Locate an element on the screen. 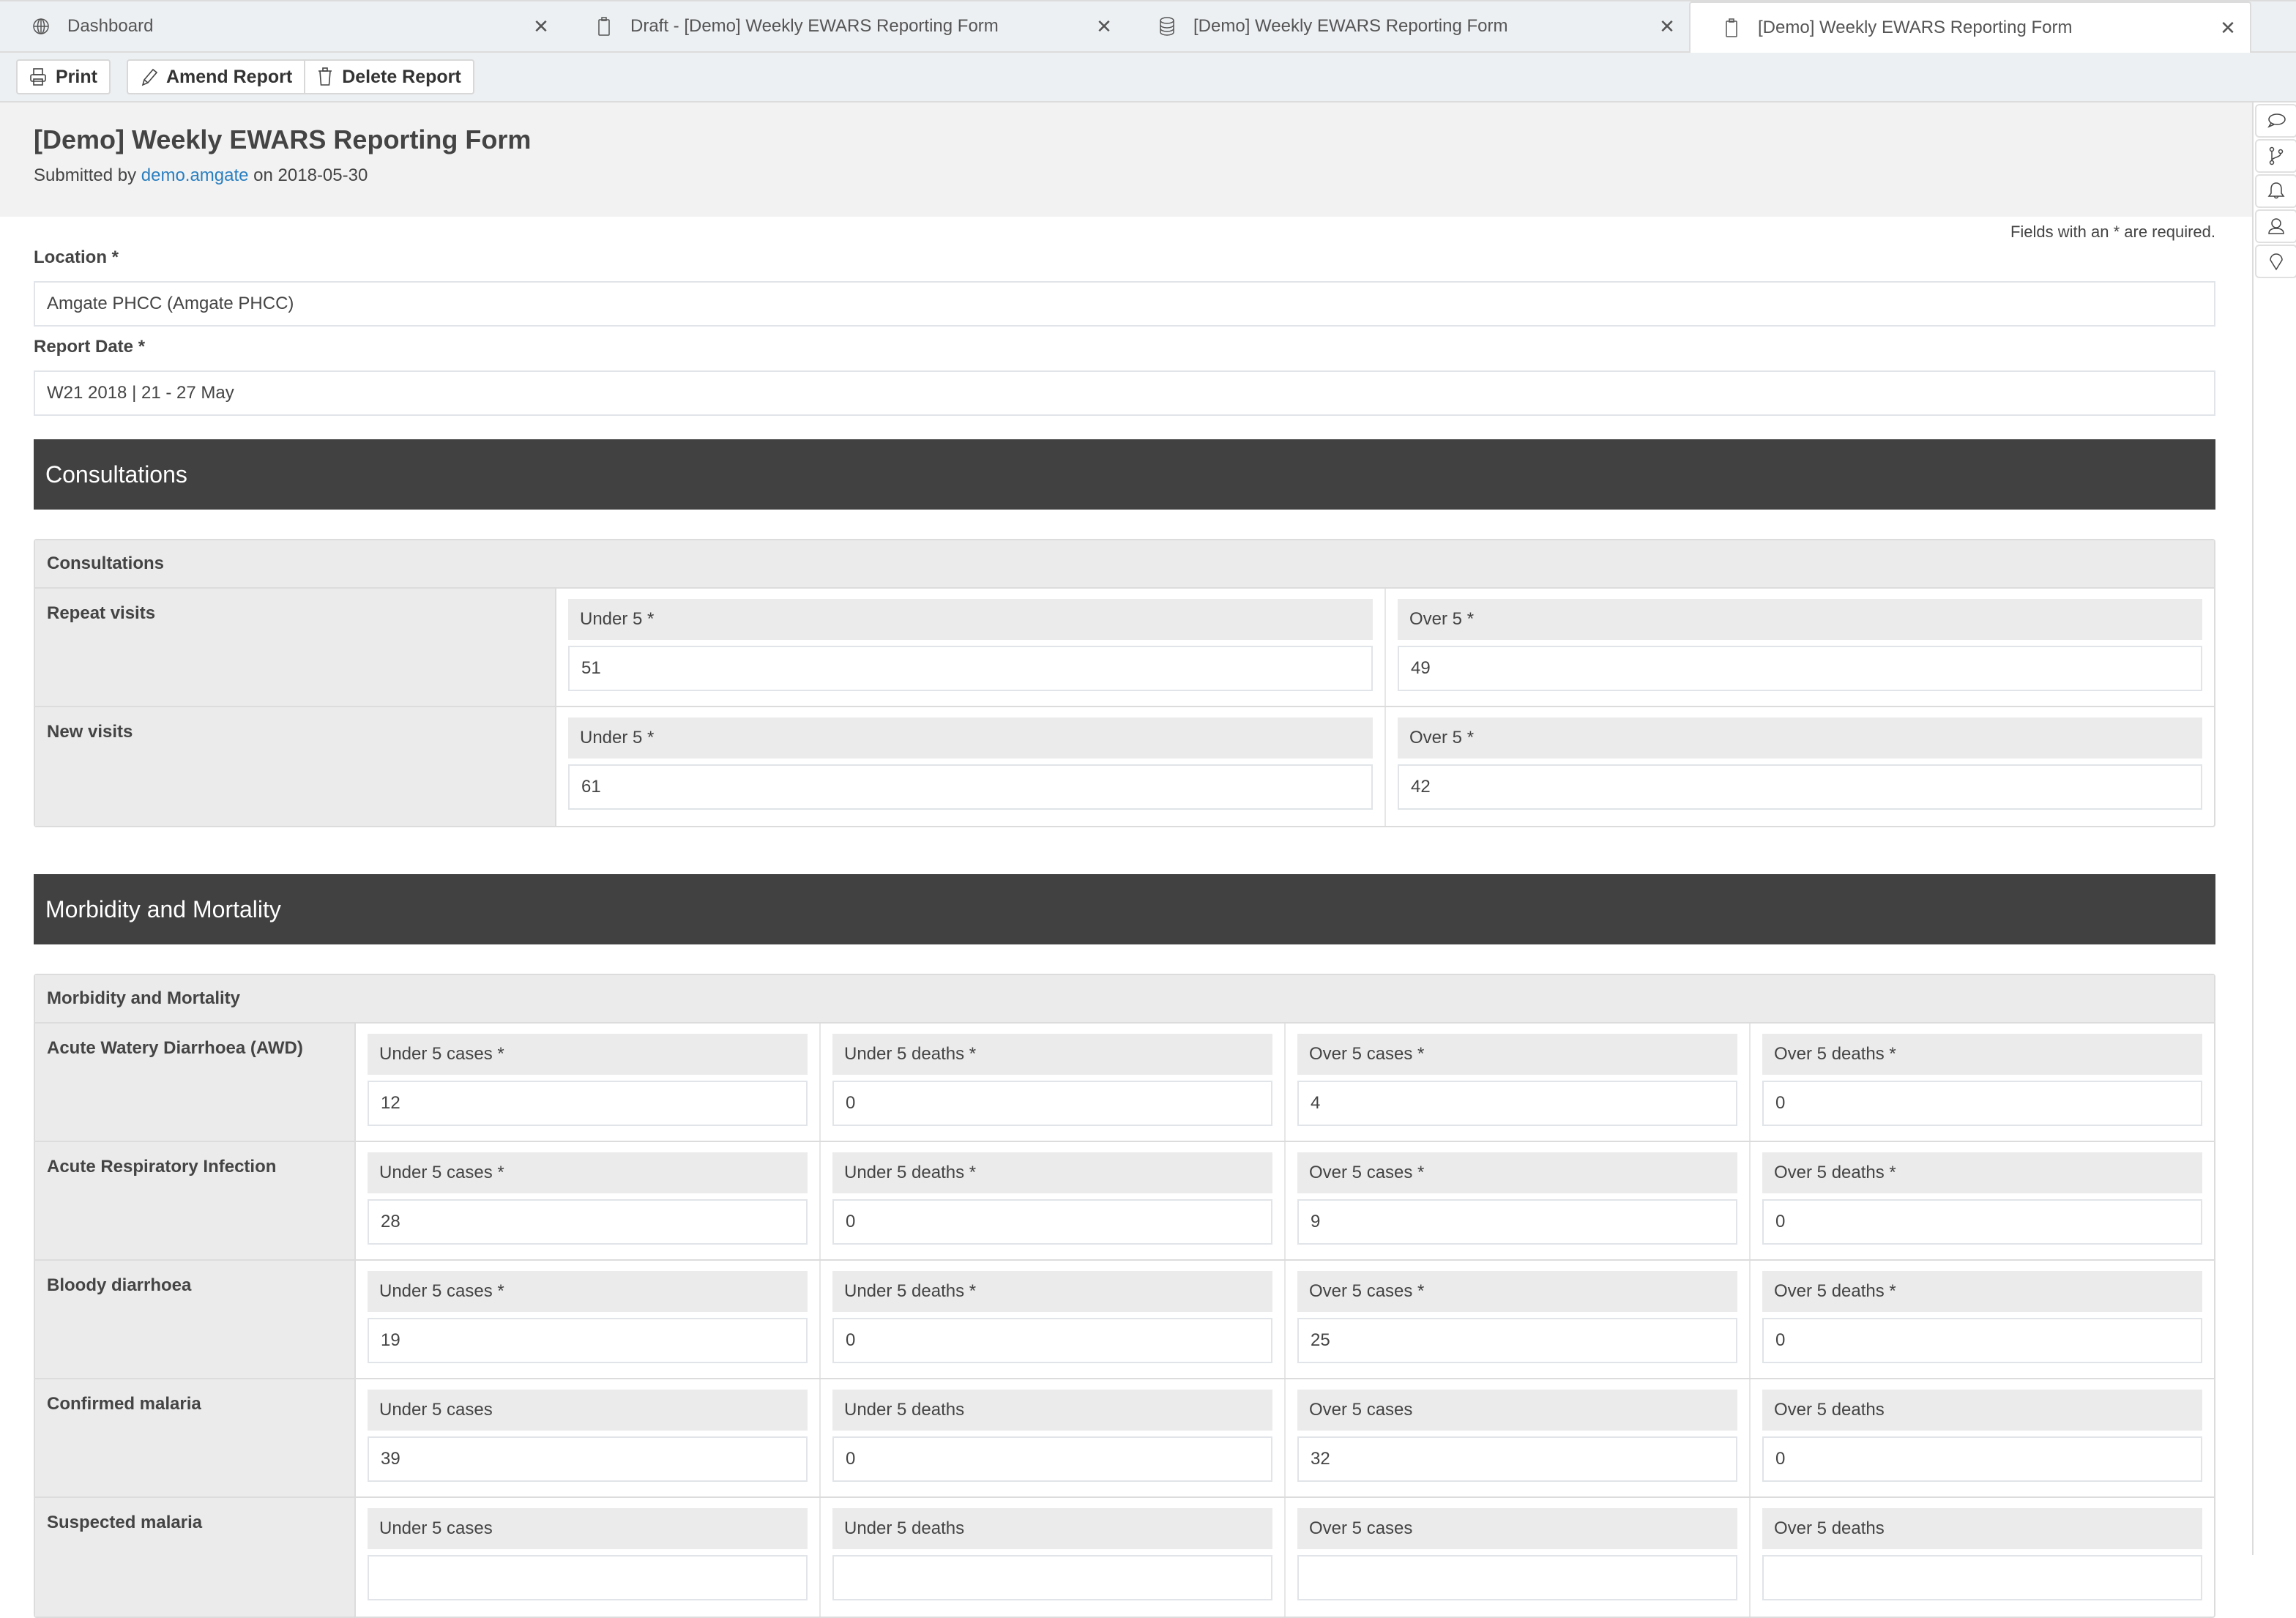  clipboard-icon is located at coordinates (604, 26).